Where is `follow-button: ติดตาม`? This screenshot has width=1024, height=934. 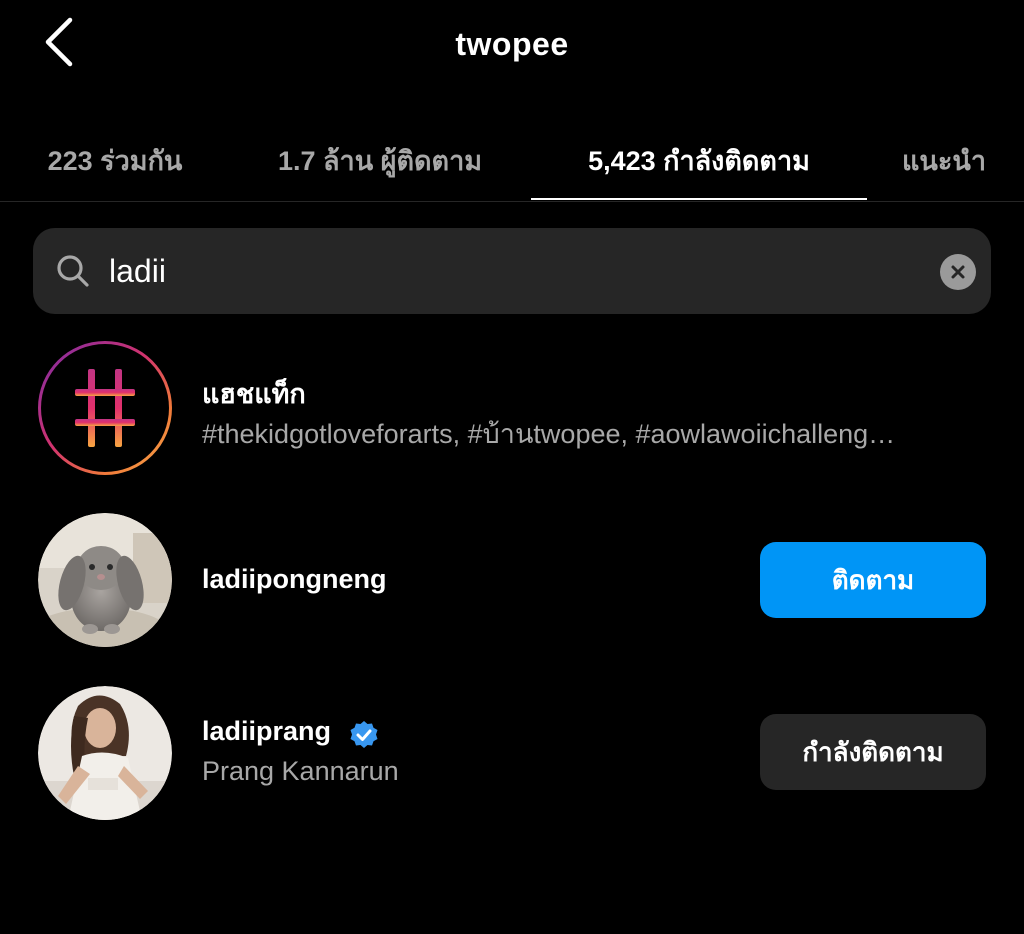 follow-button: ติดตาม is located at coordinates (873, 580).